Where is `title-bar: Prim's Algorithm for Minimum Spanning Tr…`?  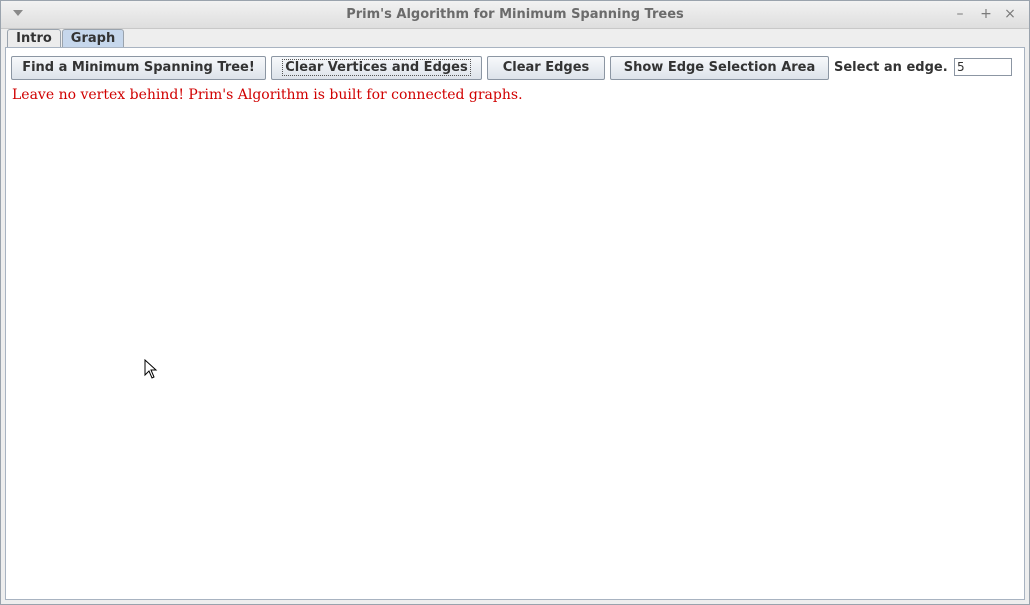 title-bar: Prim's Algorithm for Minimum Spanning Tr… is located at coordinates (515, 15).